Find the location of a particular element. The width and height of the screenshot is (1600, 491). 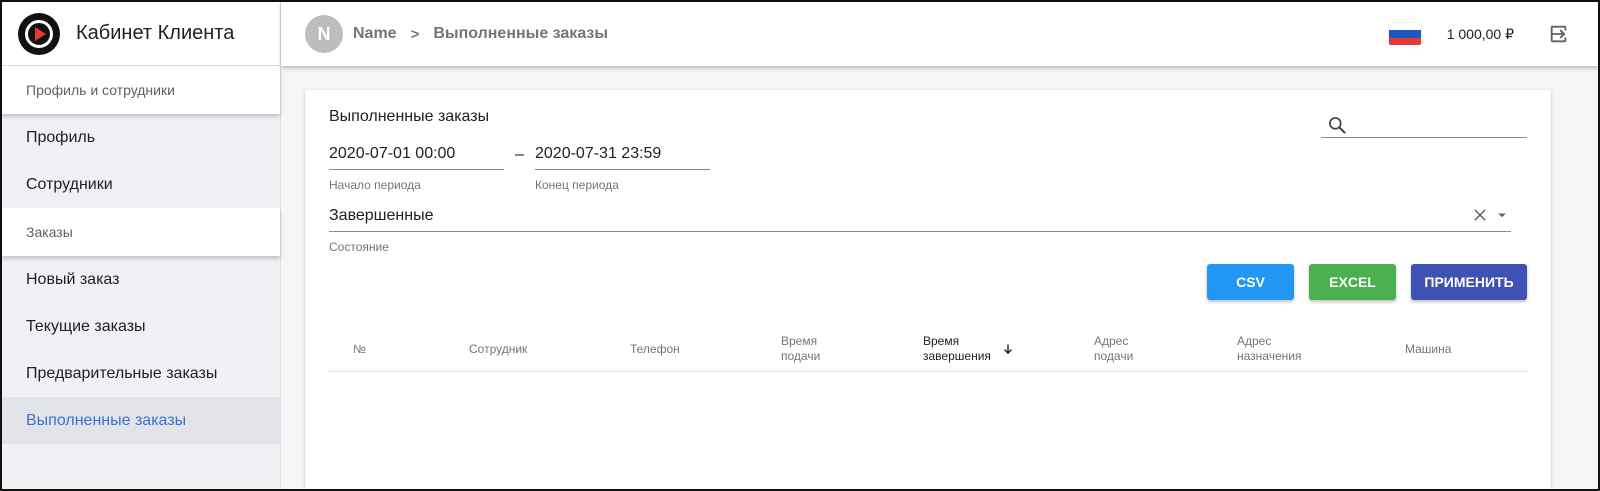

period-end-field: 2020-07-31 23:59 Конец периода is located at coordinates (622, 167).